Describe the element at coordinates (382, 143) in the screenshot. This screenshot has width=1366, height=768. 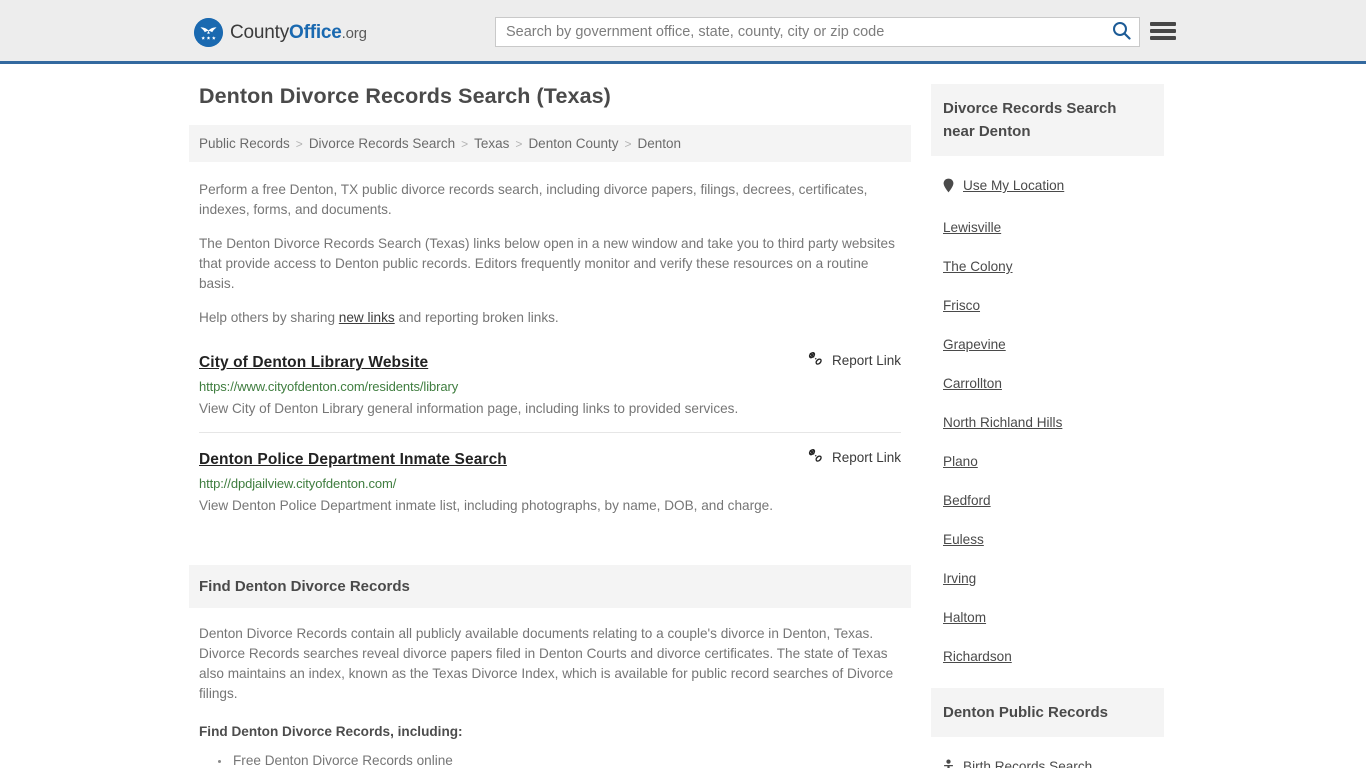
I see `breadcrumb-item-divorce-records-search: Divorce Records Search` at that location.